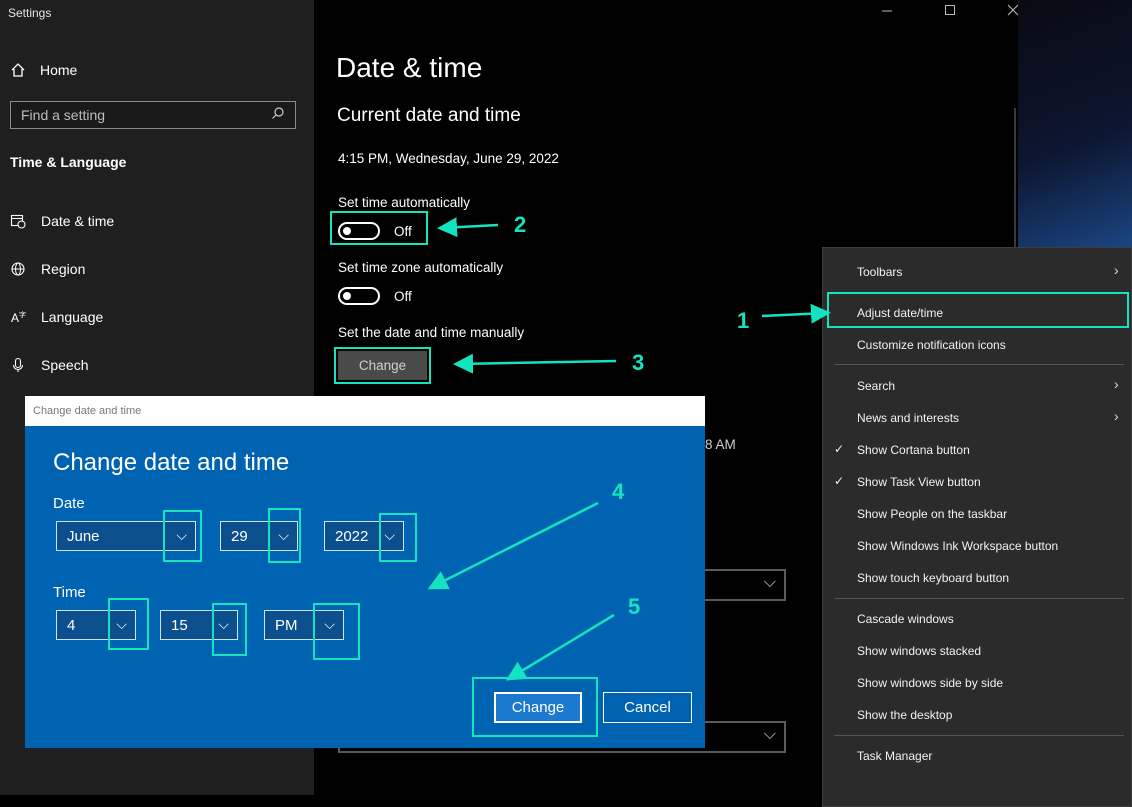 This screenshot has height=807, width=1132. Describe the element at coordinates (743, 320) in the screenshot. I see `step-number-1: 1` at that location.